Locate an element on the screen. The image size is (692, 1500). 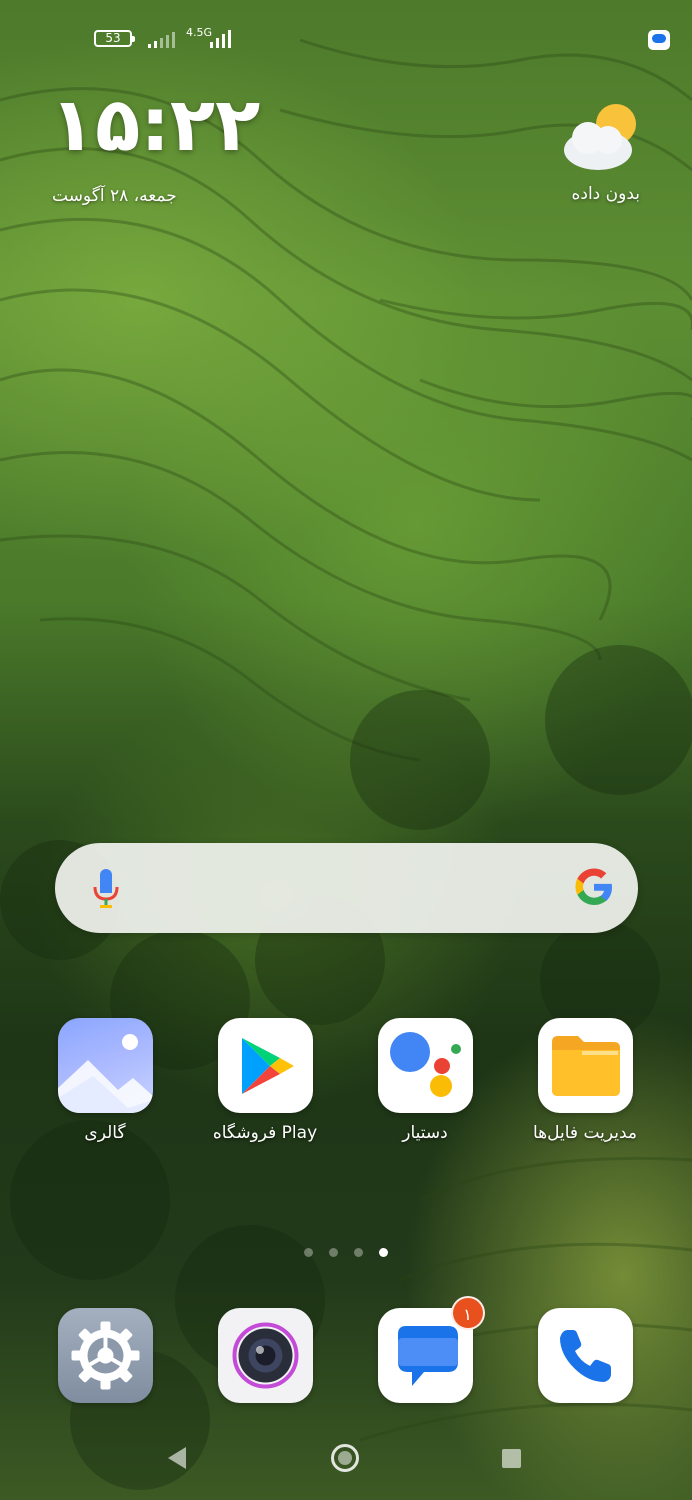
clock-date: جمعه، ۲۸ آگوست is located at coordinates (114, 196).